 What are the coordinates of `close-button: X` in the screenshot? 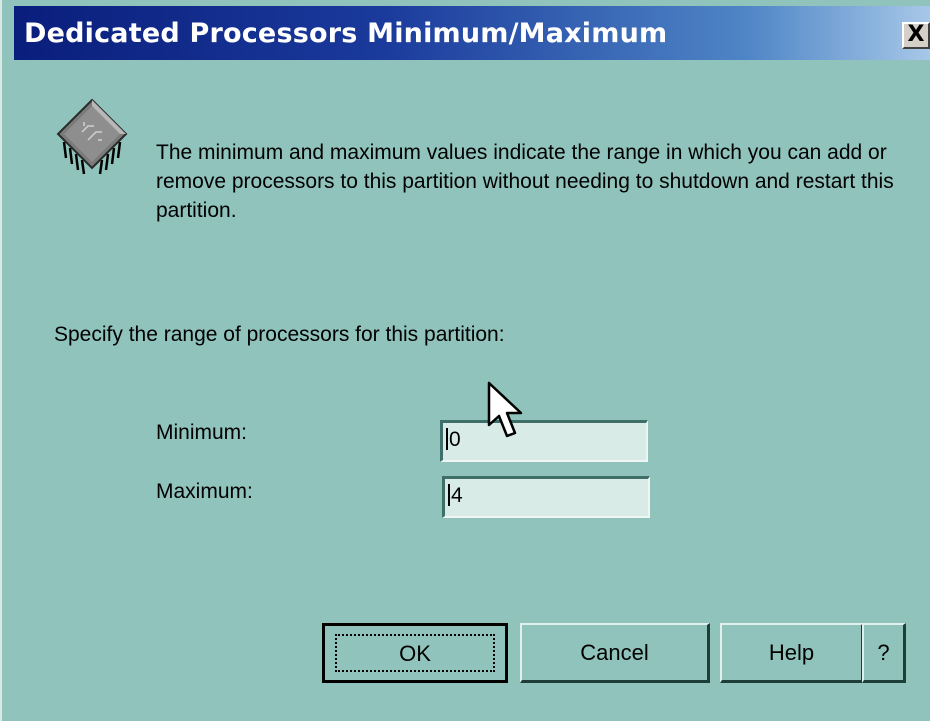 It's located at (916, 35).